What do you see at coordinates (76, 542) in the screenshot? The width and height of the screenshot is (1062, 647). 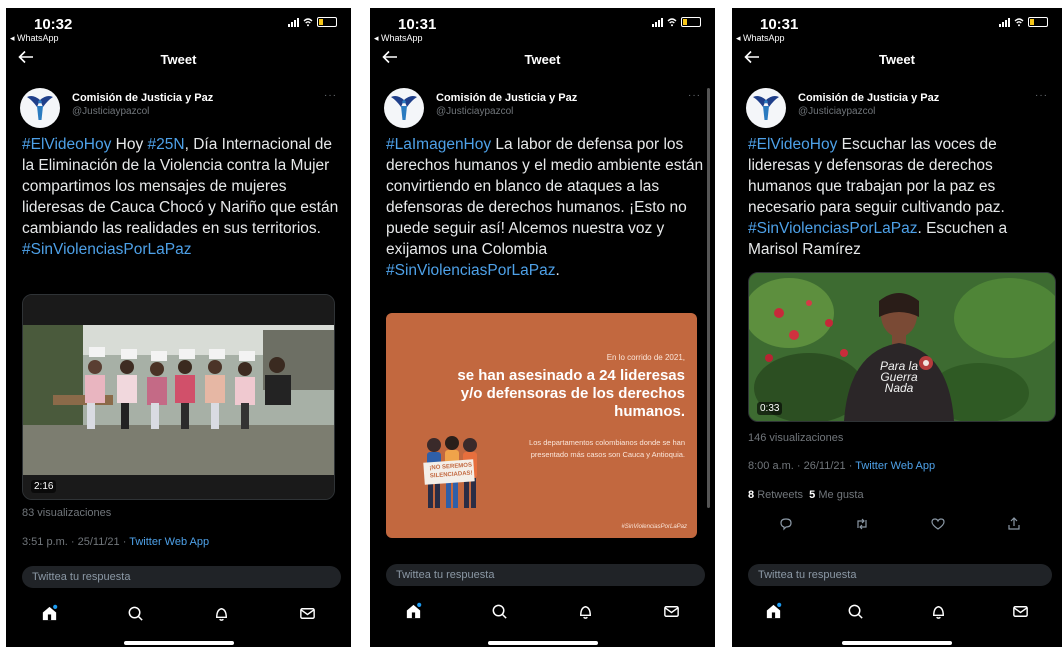 I see `timestamp-text: 3:51 p.m. · 25/11/21 ·` at bounding box center [76, 542].